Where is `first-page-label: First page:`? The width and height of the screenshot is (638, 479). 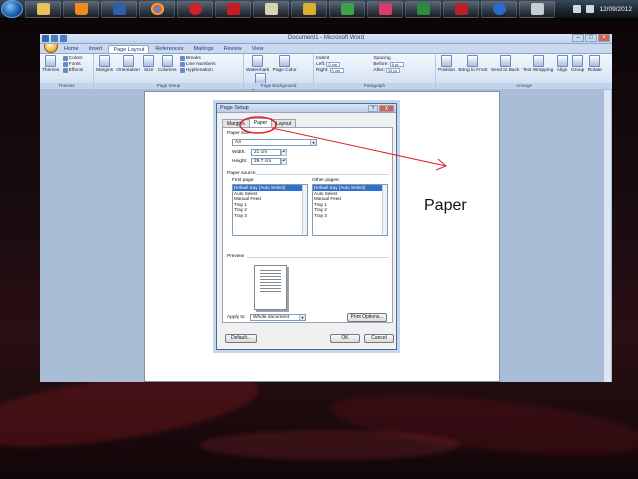 first-page-label: First page: is located at coordinates (243, 180).